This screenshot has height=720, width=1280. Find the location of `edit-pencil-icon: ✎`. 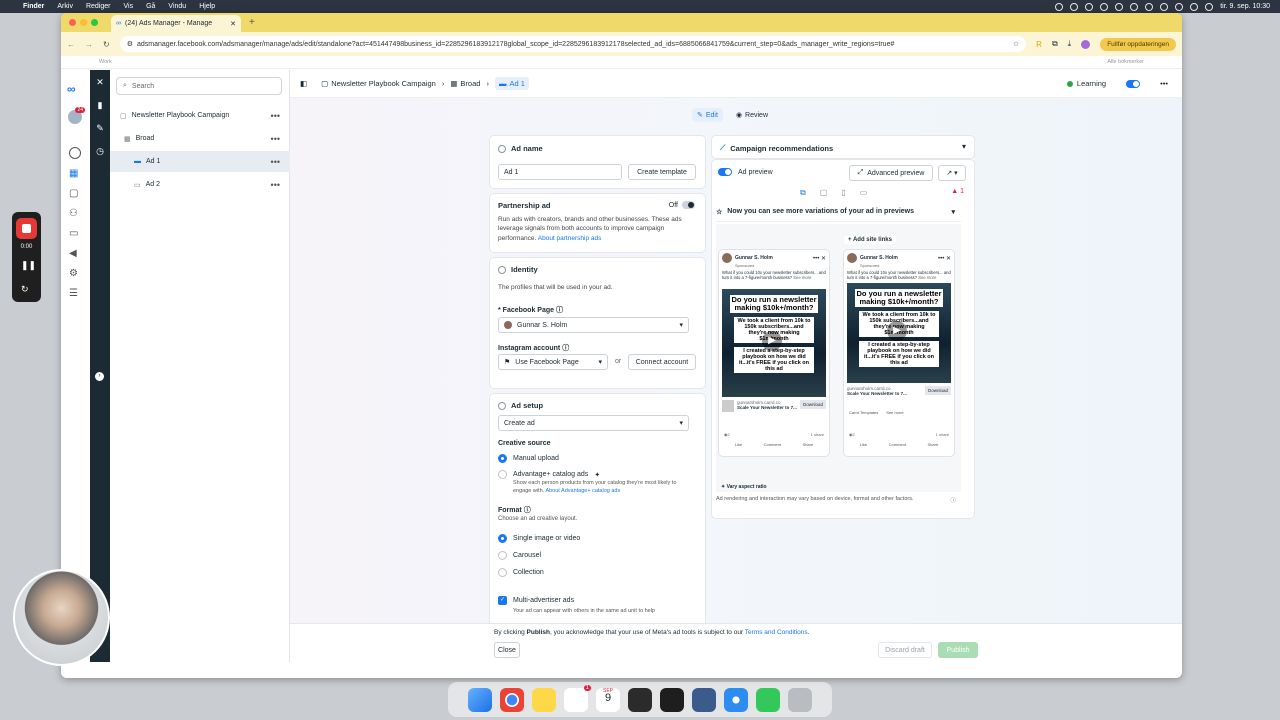

edit-pencil-icon: ✎ is located at coordinates (100, 128).